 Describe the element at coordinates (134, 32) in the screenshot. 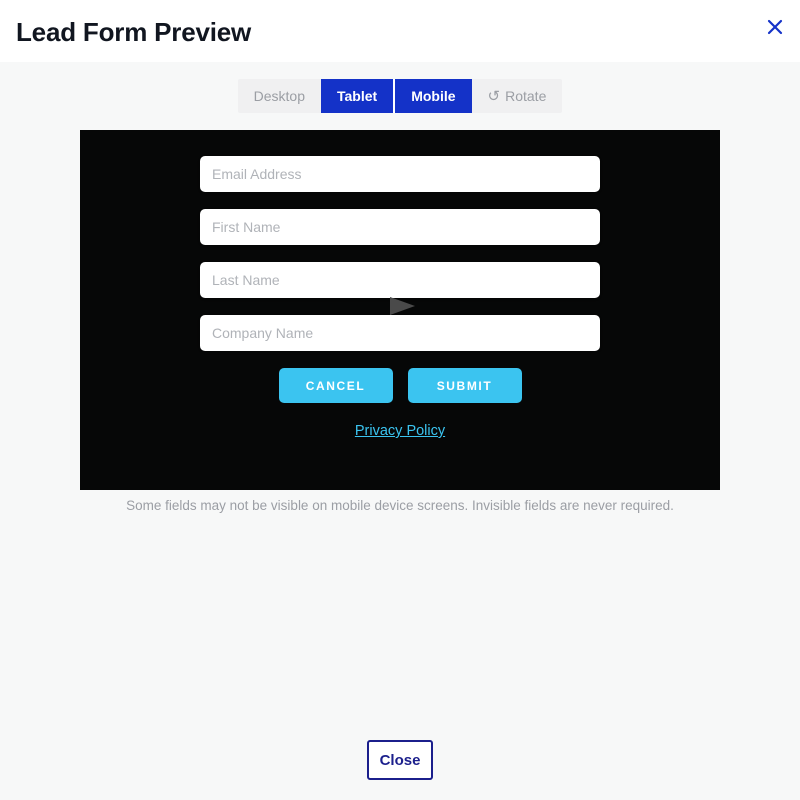

I see `page-title: Lead Form Preview` at that location.